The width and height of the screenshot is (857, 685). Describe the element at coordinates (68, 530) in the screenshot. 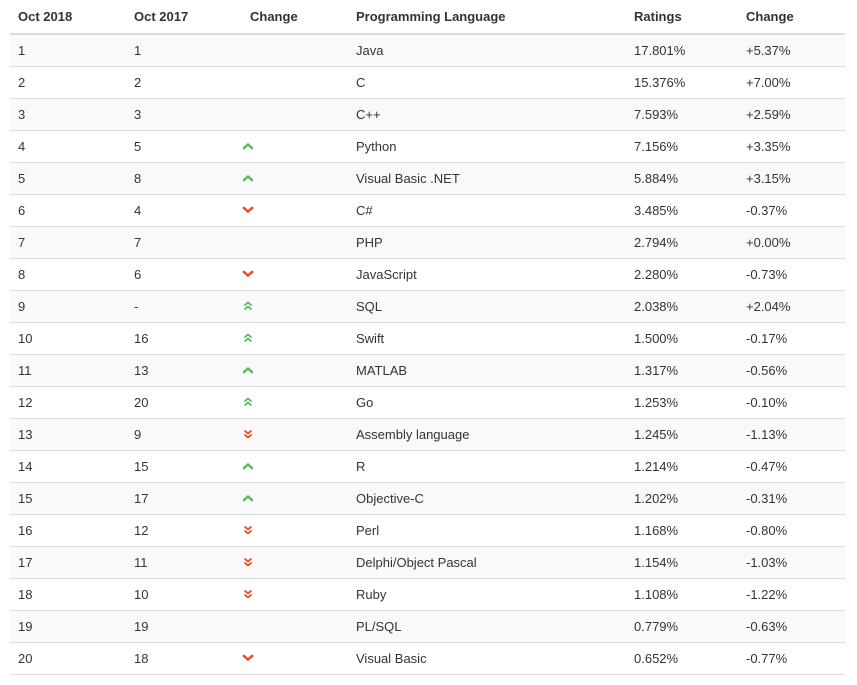

I see `rank-2018-cell: 16` at that location.